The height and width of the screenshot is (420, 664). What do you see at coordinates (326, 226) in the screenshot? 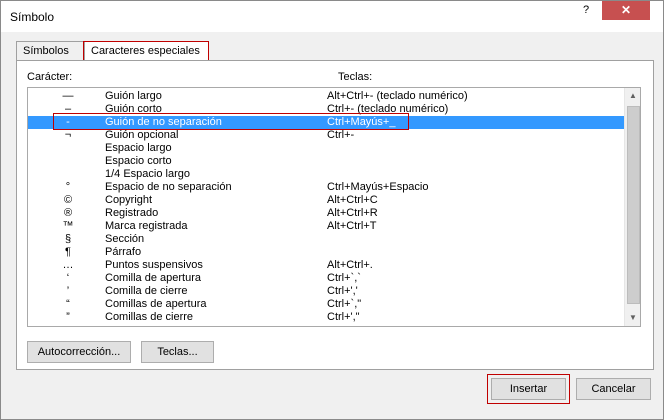
I see `list-item: ™ Marca registrada Alt+Ctrl+T` at bounding box center [326, 226].